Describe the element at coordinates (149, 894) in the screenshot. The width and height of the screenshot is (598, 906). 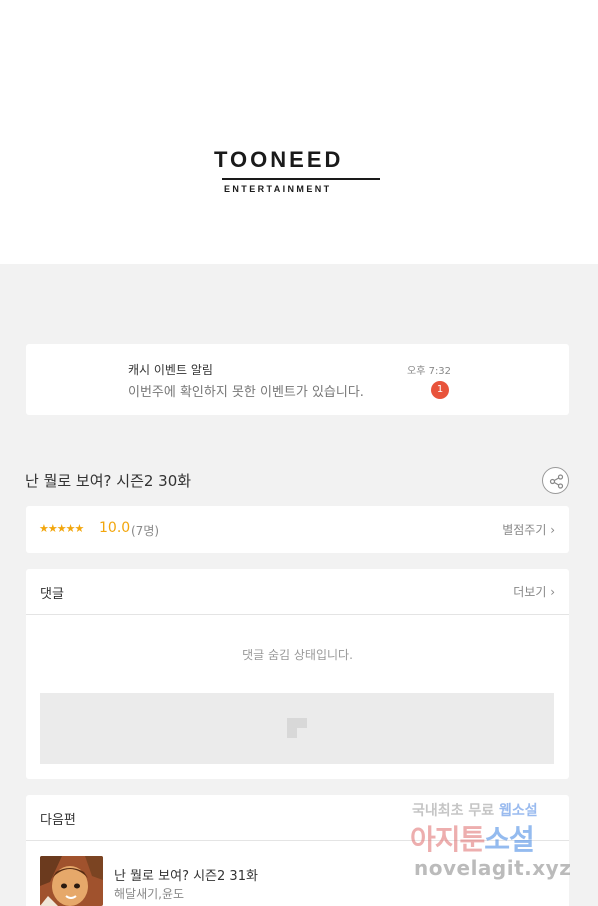
I see `next-episode-author: 해달새기,윤도` at that location.